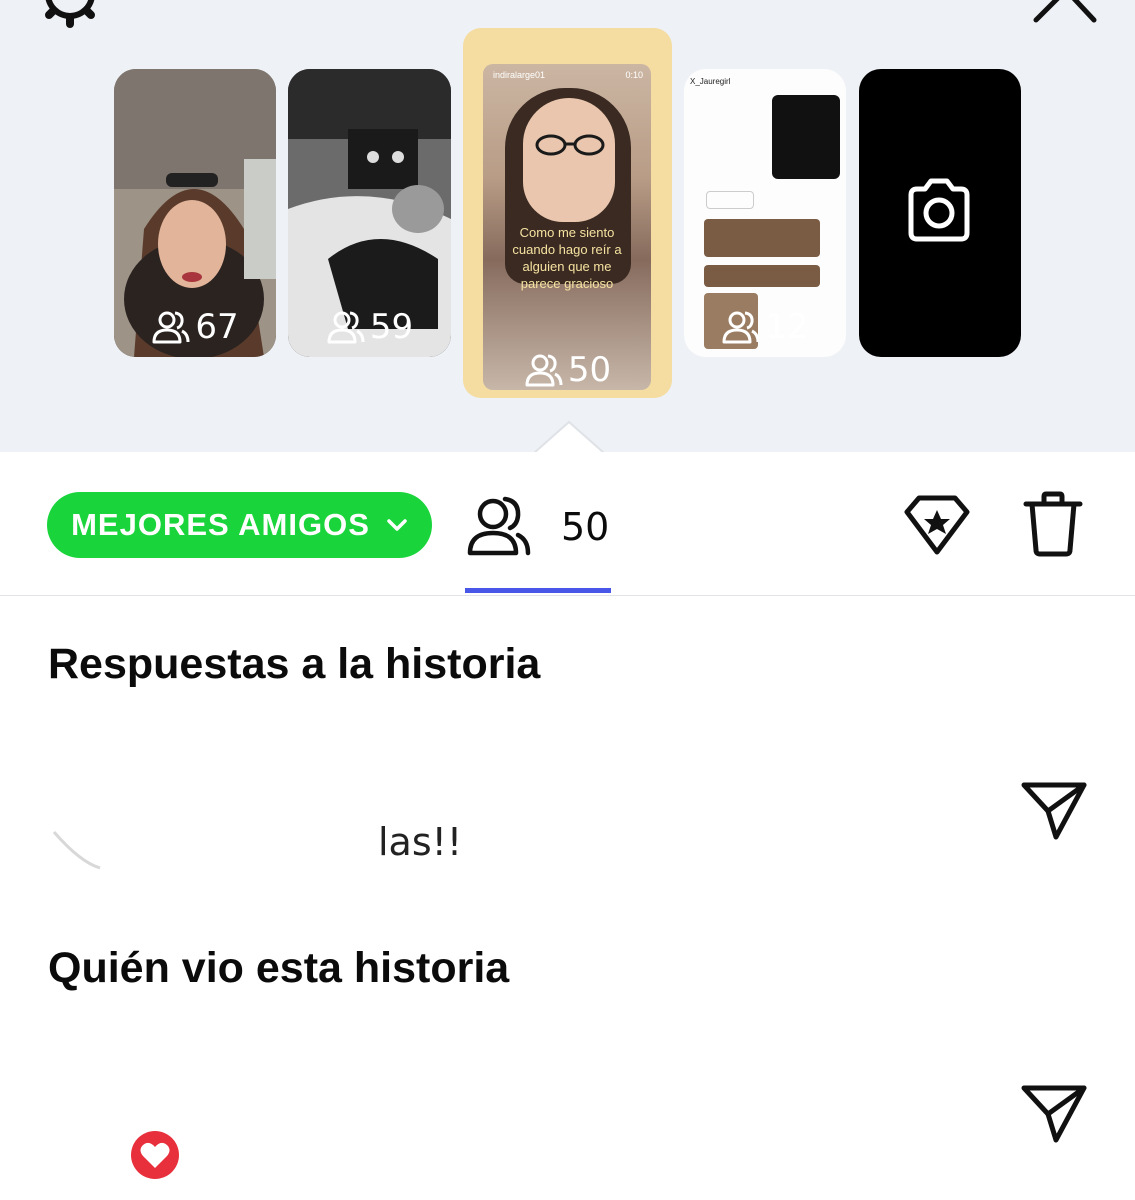 This screenshot has width=1135, height=1200. I want to click on viewer-count: 59, so click(369, 327).